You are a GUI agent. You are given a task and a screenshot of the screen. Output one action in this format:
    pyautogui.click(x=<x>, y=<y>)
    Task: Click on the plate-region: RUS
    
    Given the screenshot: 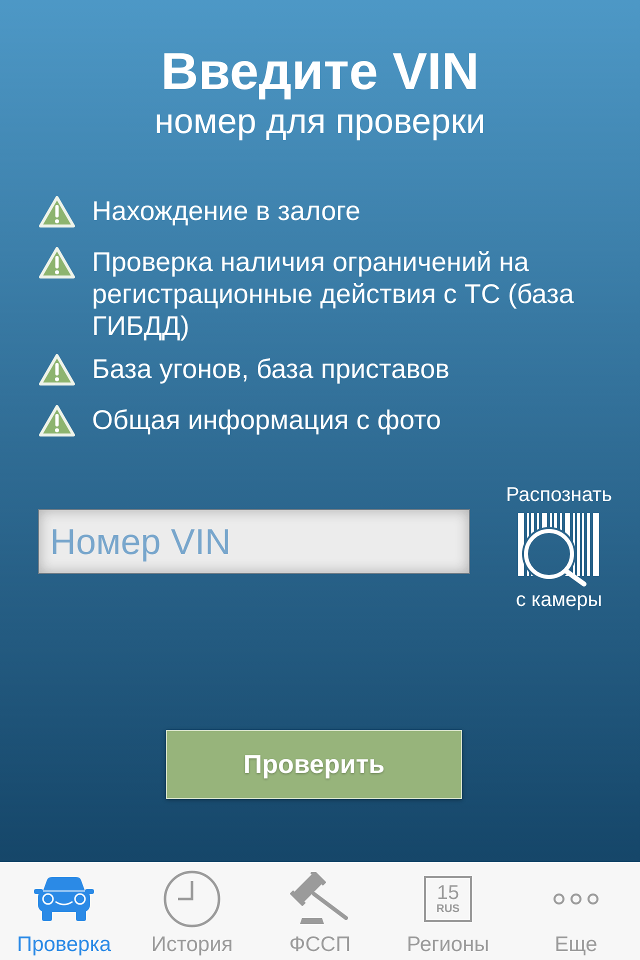 What is the action you would take?
    pyautogui.click(x=448, y=909)
    